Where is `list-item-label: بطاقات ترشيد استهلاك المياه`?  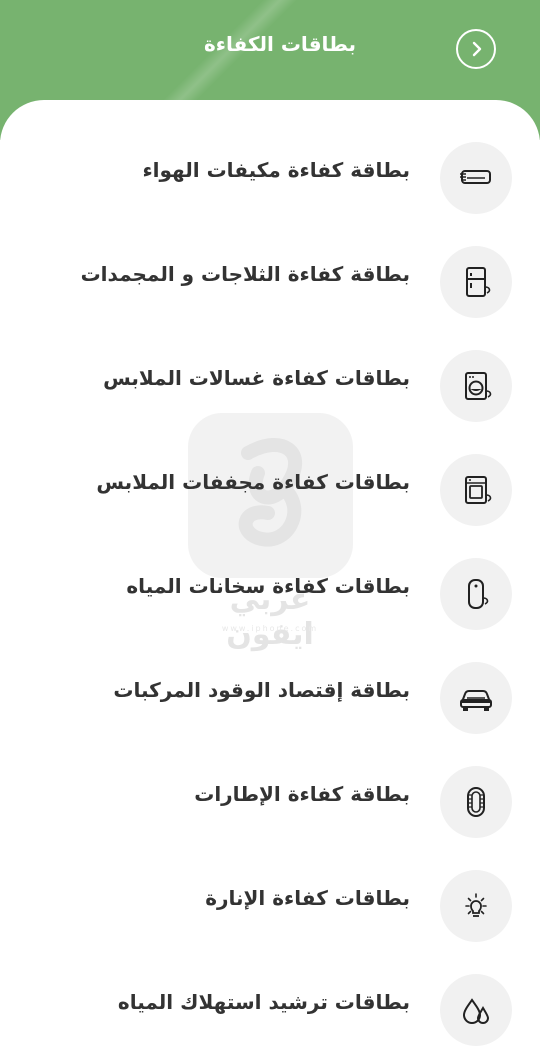 list-item-label: بطاقات ترشيد استهلاك المياه is located at coordinates (263, 1002).